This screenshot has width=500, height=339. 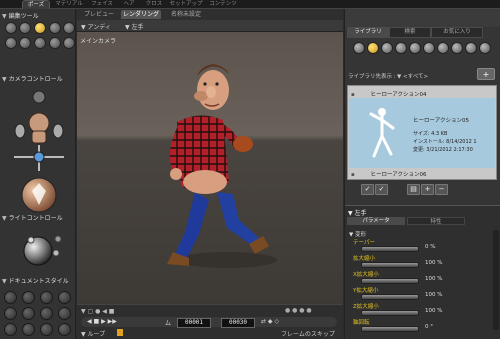 I want to click on keyframe-buttons: ⇄ ◆ ◇, so click(x=270, y=321).